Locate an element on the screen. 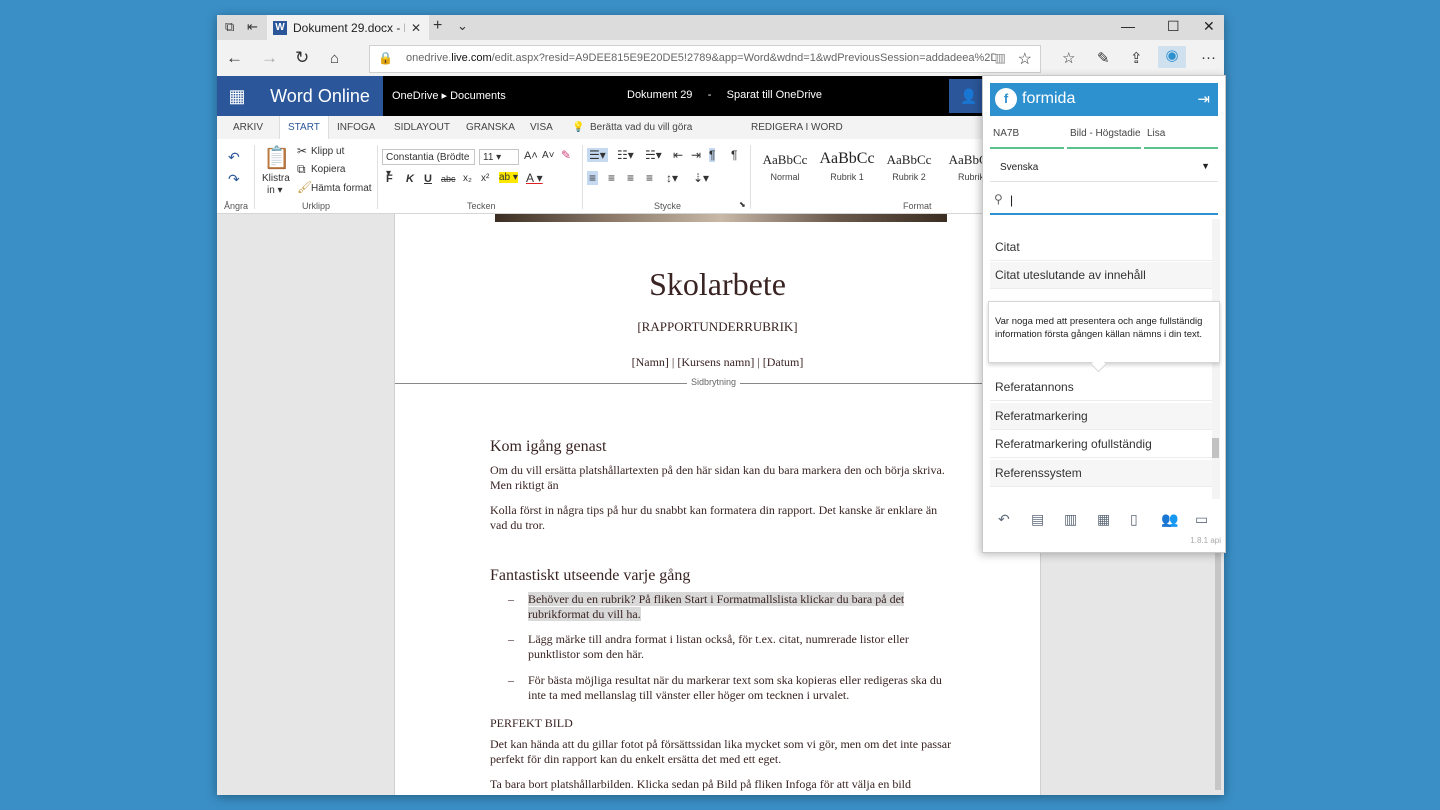  redo-icon: ↷ is located at coordinates (234, 179).